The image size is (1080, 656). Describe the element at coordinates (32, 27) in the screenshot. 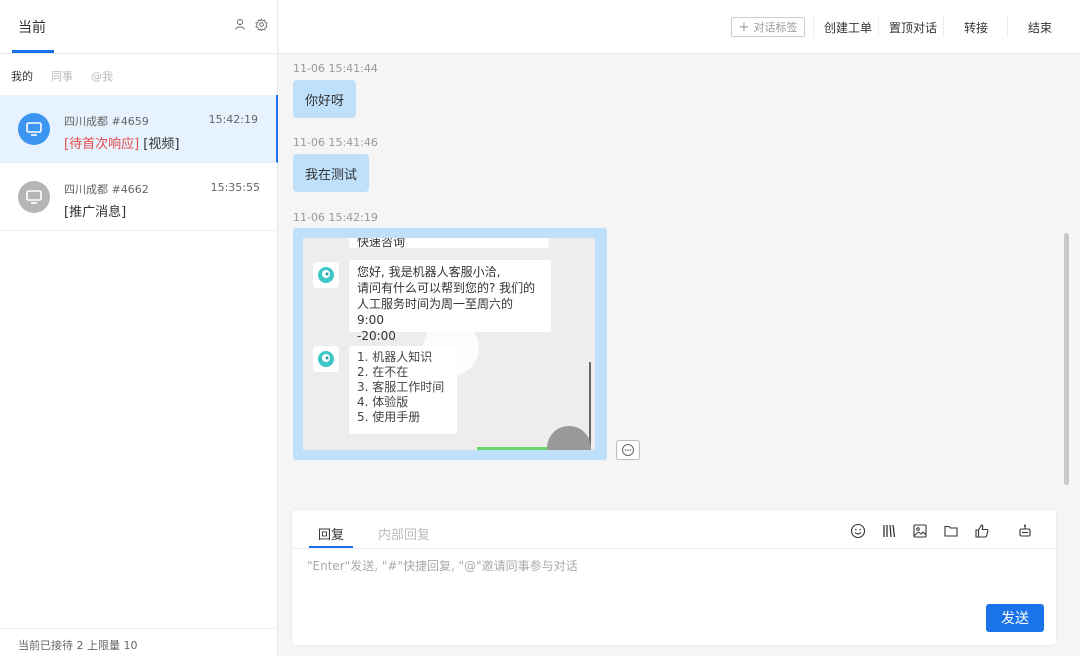

I see `tab-current: 当前` at that location.